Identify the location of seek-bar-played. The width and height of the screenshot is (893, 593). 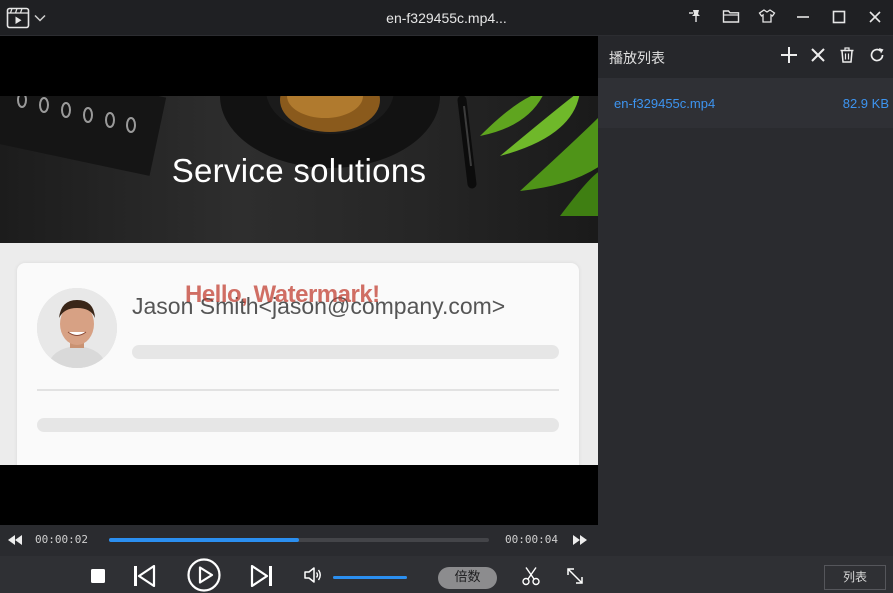
(204, 540).